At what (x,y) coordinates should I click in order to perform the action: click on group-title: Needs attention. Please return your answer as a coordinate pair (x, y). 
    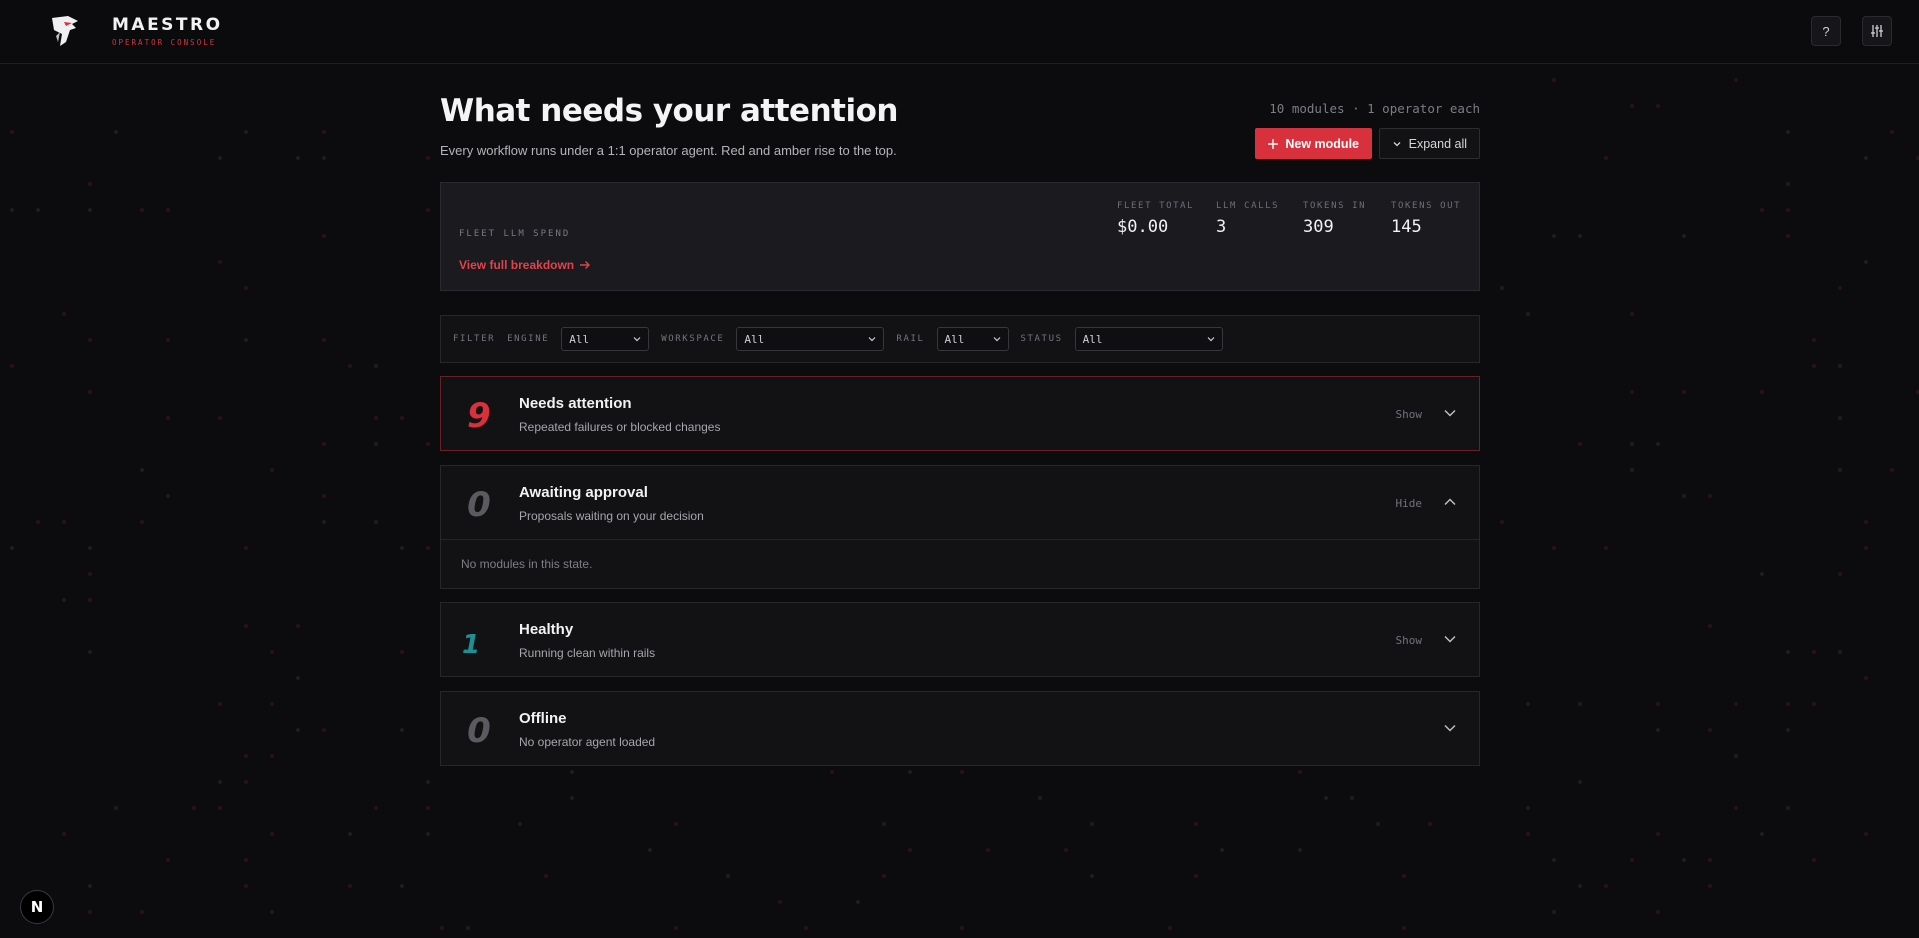
    Looking at the image, I should click on (575, 403).